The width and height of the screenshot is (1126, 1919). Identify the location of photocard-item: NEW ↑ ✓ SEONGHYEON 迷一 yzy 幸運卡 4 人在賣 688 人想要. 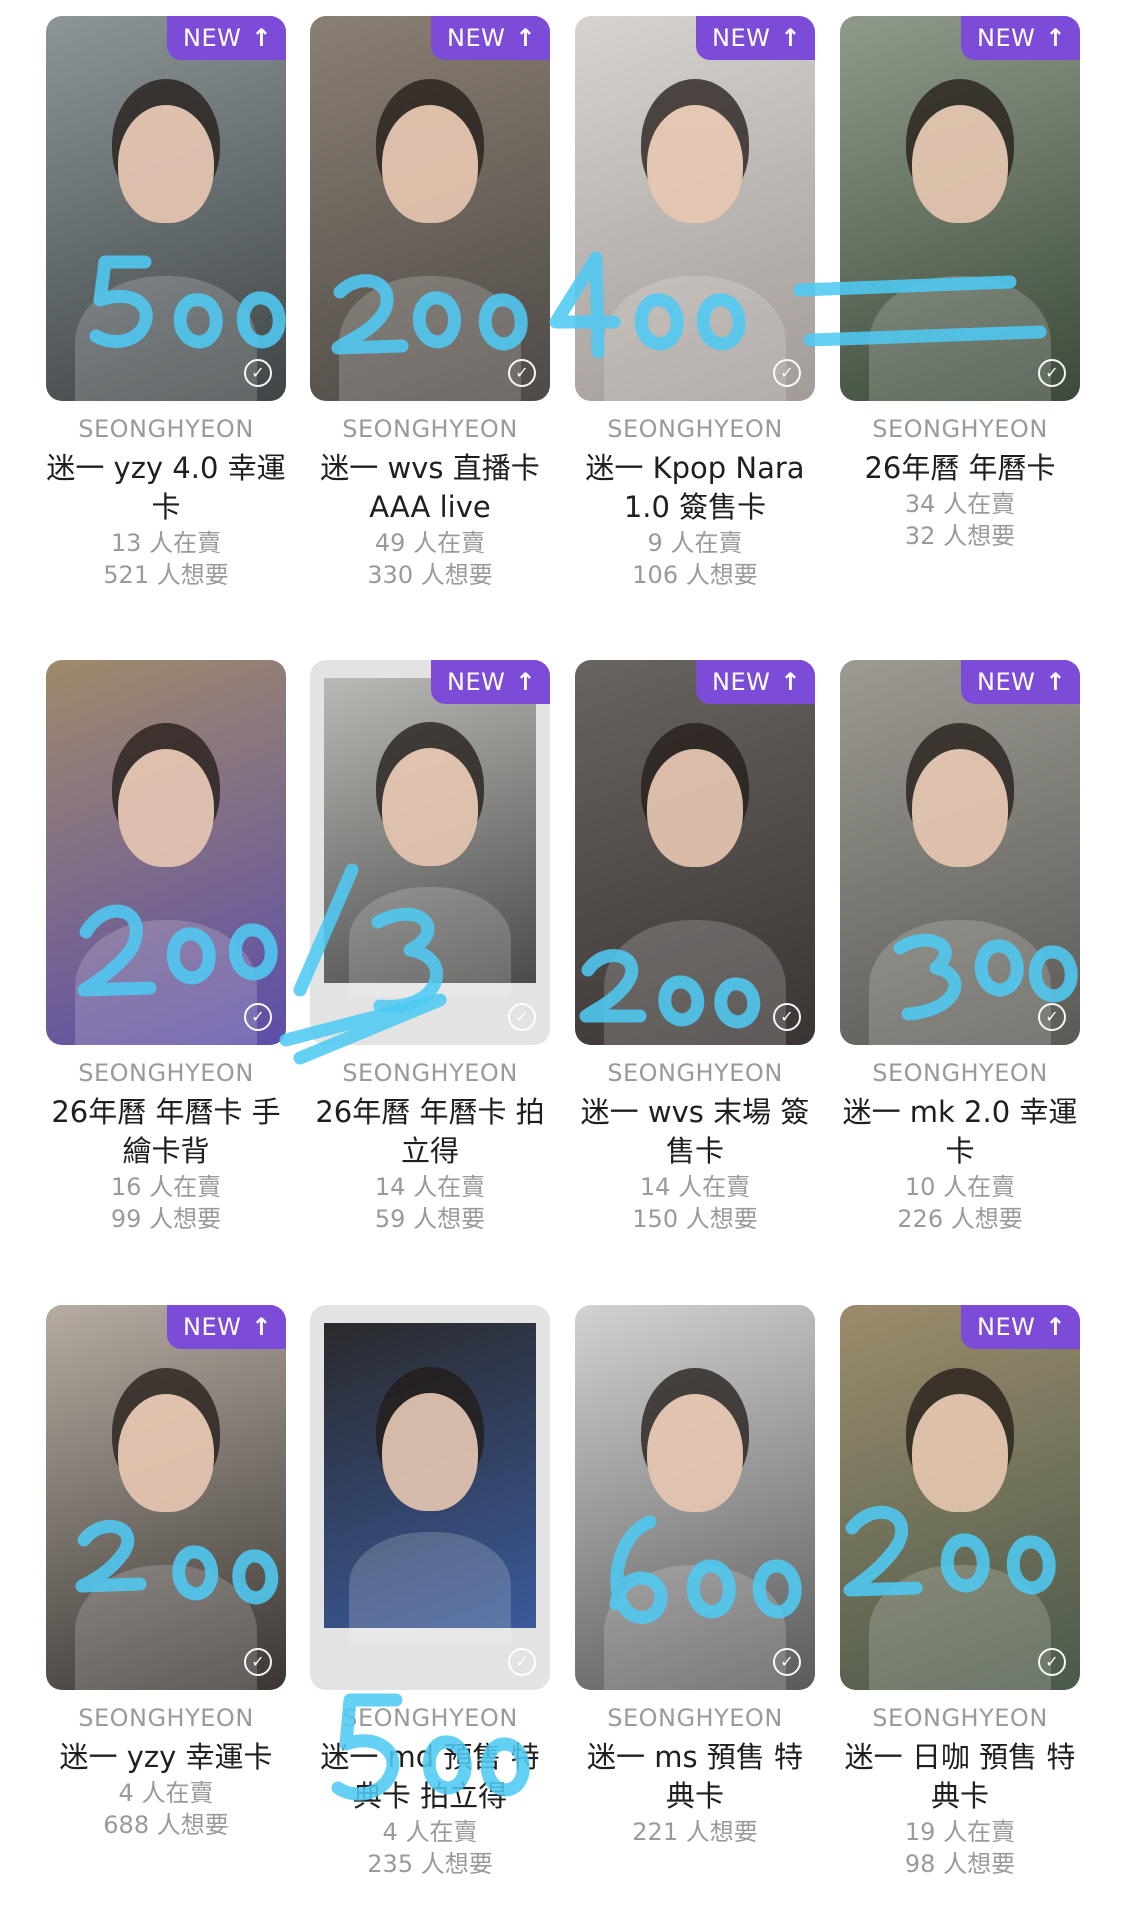
(166, 1573).